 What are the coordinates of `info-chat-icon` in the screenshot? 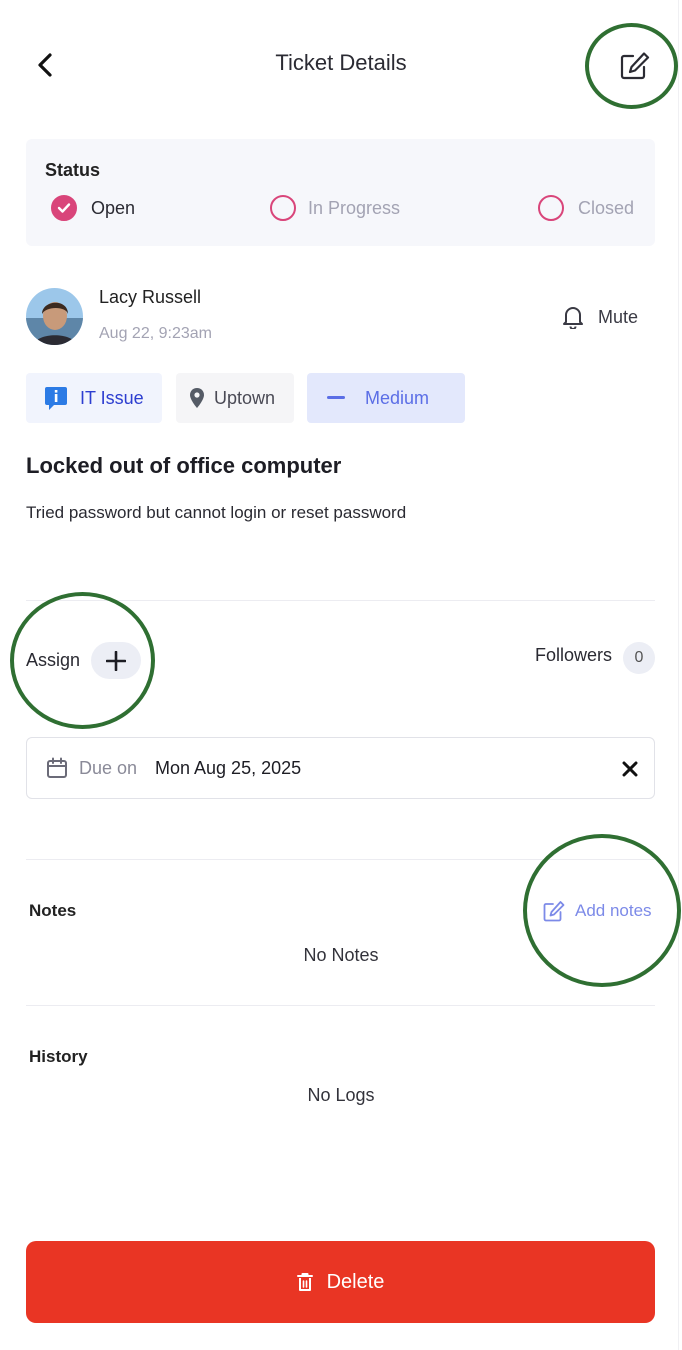 It's located at (56, 398).